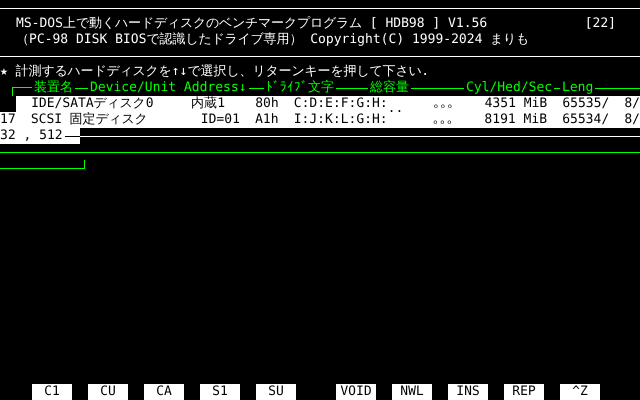 The image size is (640, 400). Describe the element at coordinates (389, 88) in the screenshot. I see `column-header: 総容量` at that location.